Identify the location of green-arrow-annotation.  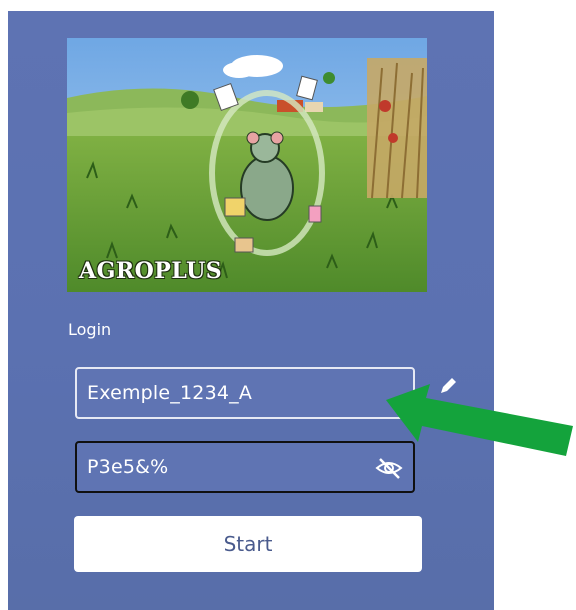
(479, 420).